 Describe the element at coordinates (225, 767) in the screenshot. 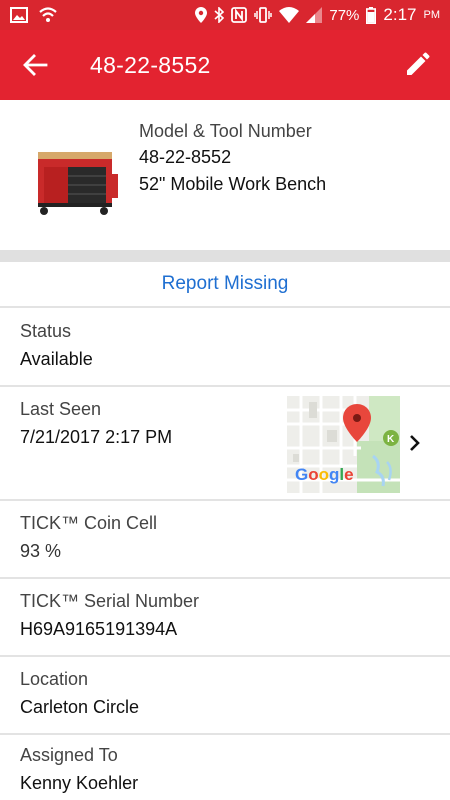

I see `assigned-row: Assigned To Kenny Koehler` at that location.